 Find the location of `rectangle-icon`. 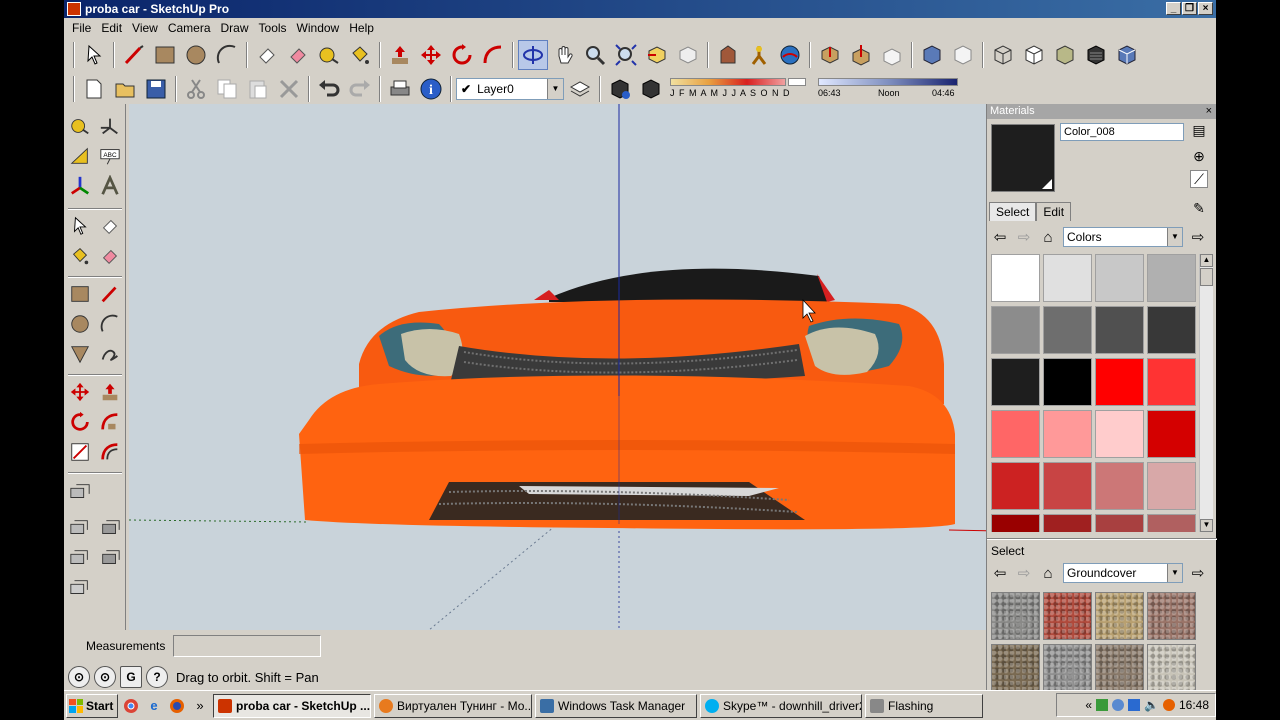

rectangle-icon is located at coordinates (80, 294).